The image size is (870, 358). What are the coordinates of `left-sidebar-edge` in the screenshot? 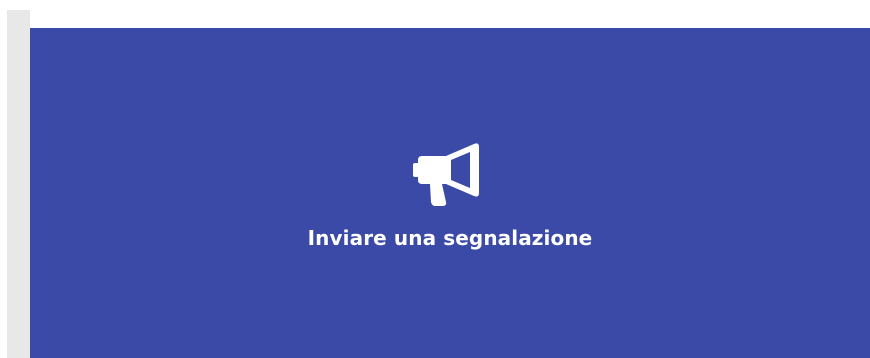 It's located at (15, 179).